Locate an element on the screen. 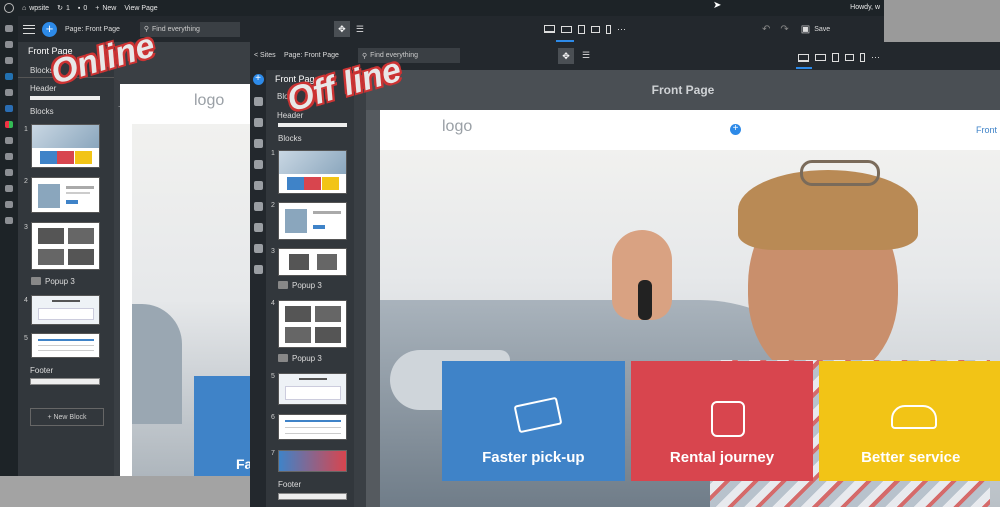  car-icon is located at coordinates (914, 417).